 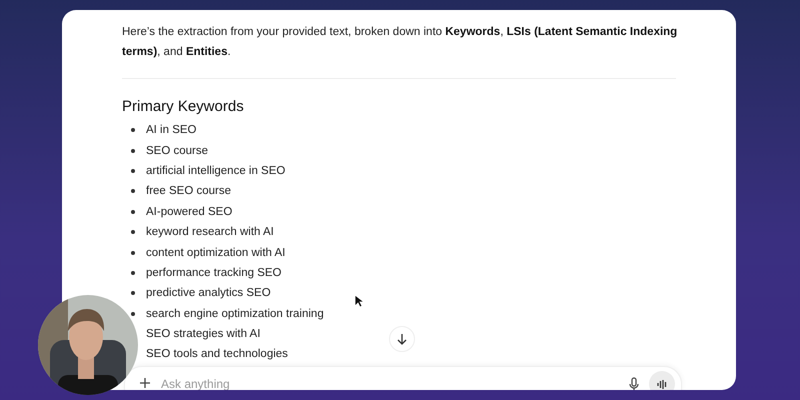 What do you see at coordinates (235, 314) in the screenshot?
I see `keyword-item: search engine optimization training` at bounding box center [235, 314].